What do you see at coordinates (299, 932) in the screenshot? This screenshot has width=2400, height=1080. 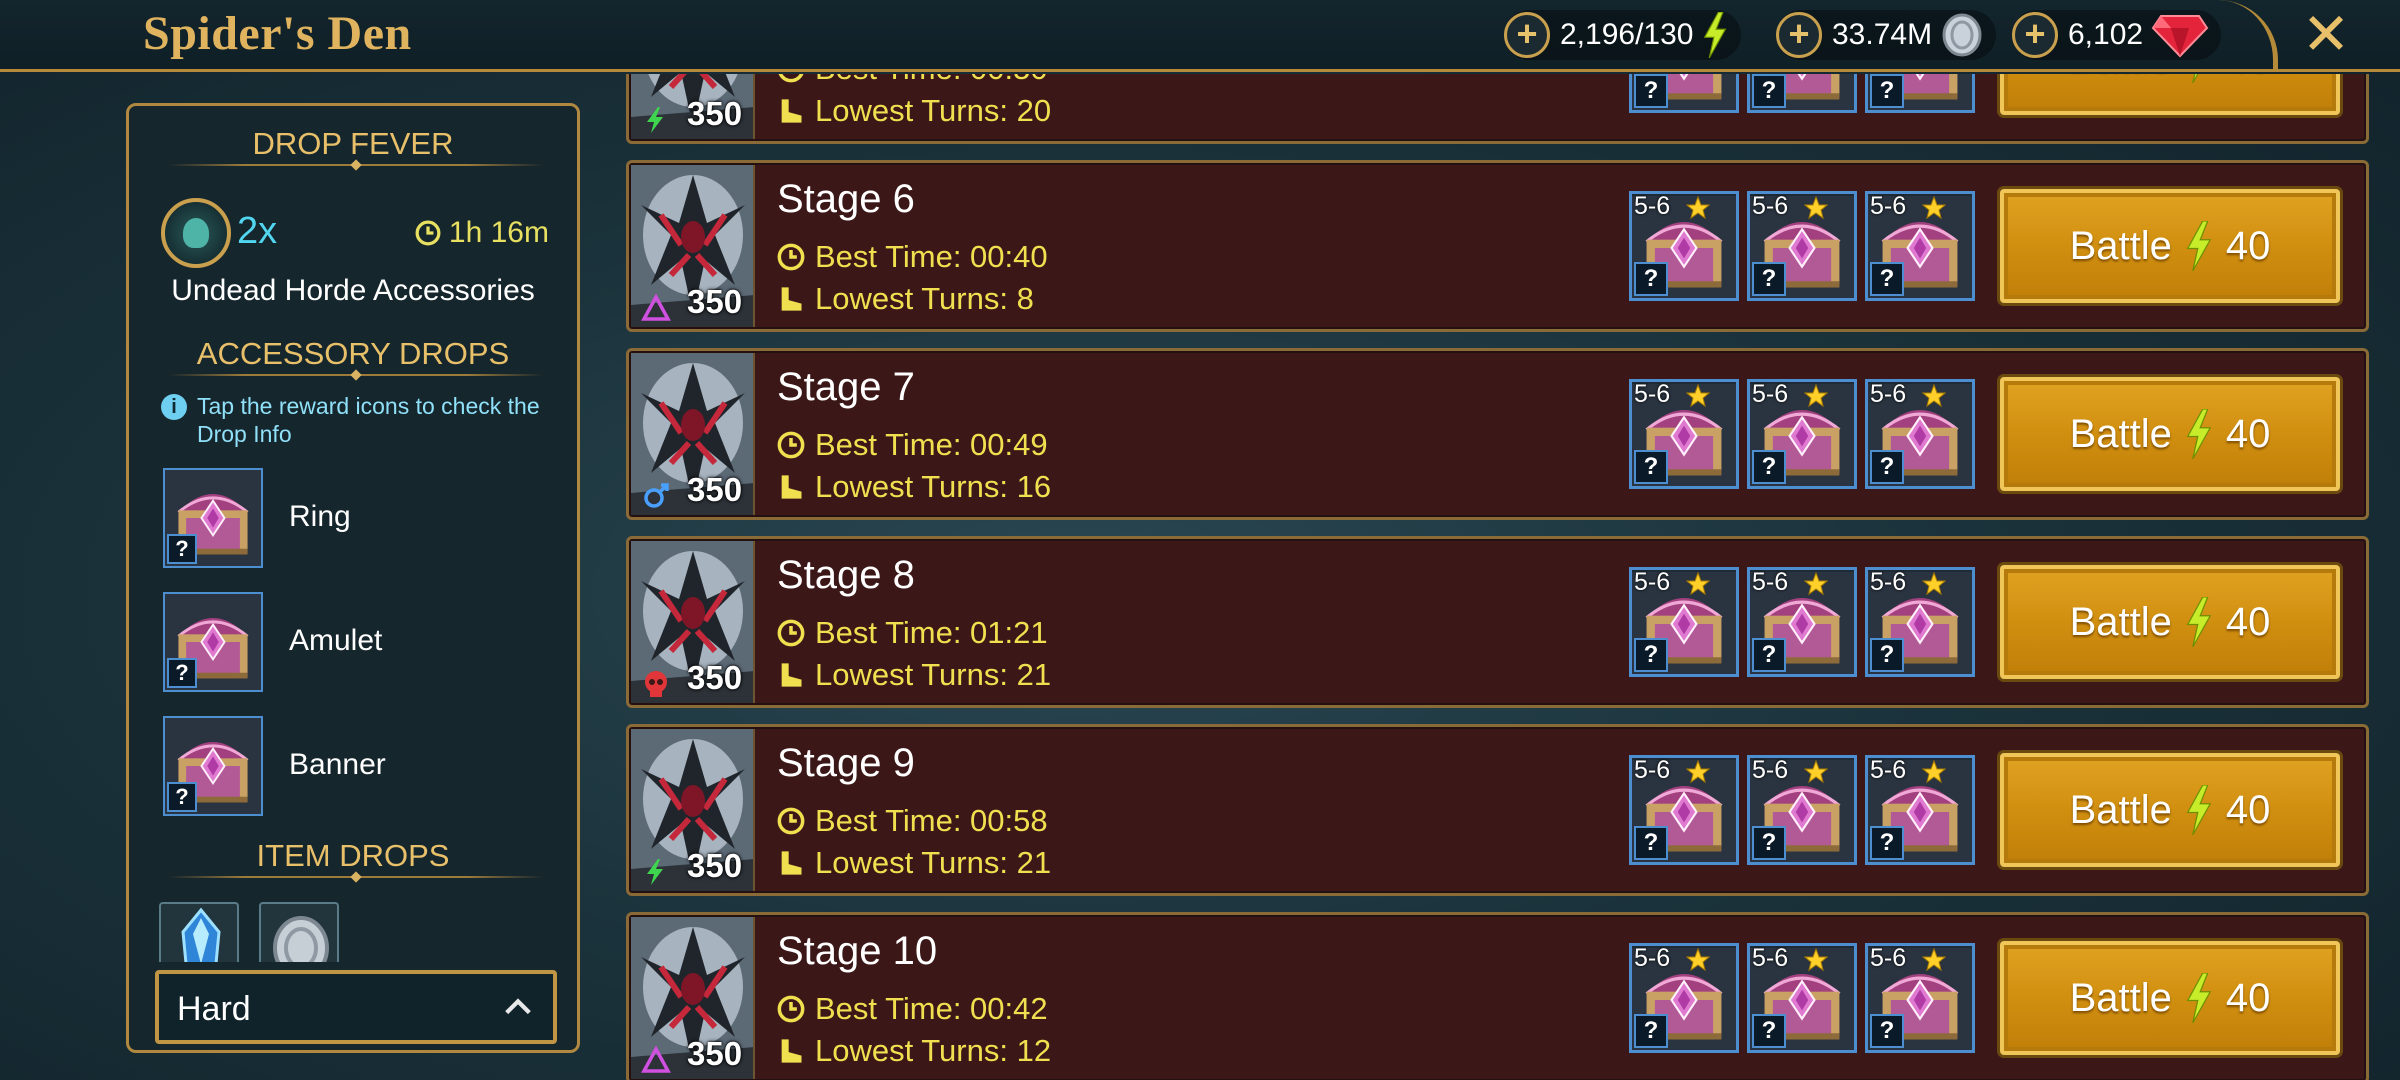 I see `item-drop-silver` at bounding box center [299, 932].